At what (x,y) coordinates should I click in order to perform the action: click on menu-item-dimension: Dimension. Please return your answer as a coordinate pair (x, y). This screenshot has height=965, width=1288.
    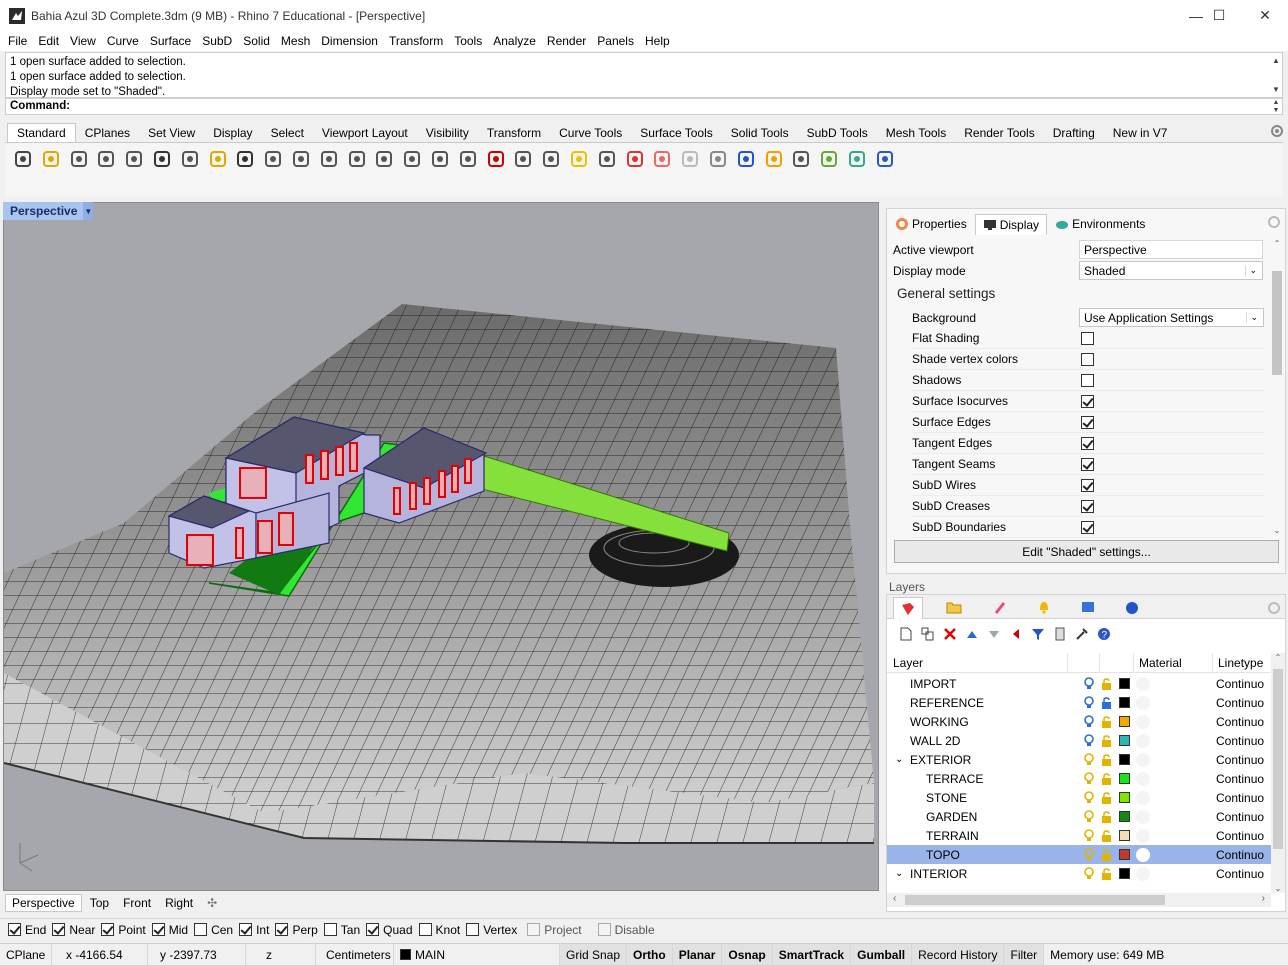
    Looking at the image, I should click on (349, 41).